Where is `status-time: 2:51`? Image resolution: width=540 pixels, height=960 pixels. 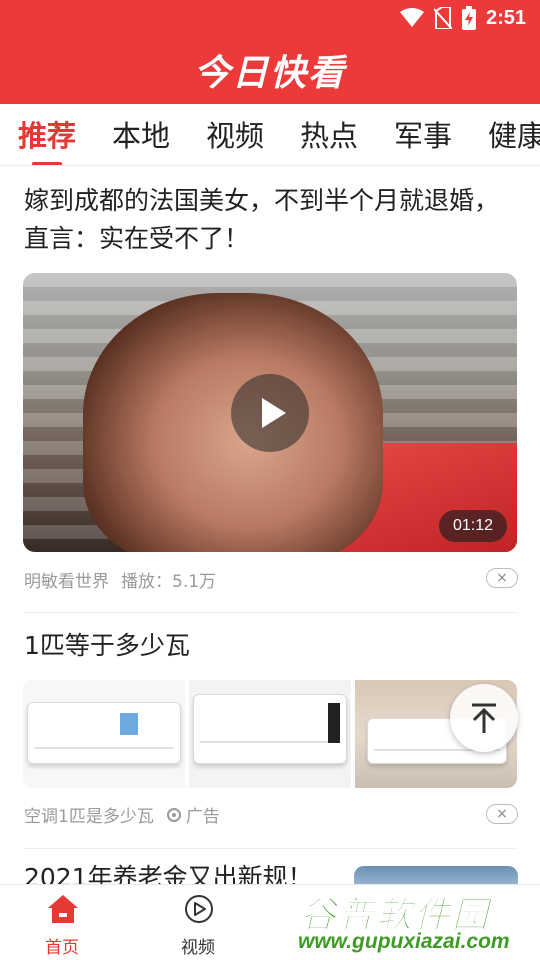
status-time: 2:51 is located at coordinates (505, 17).